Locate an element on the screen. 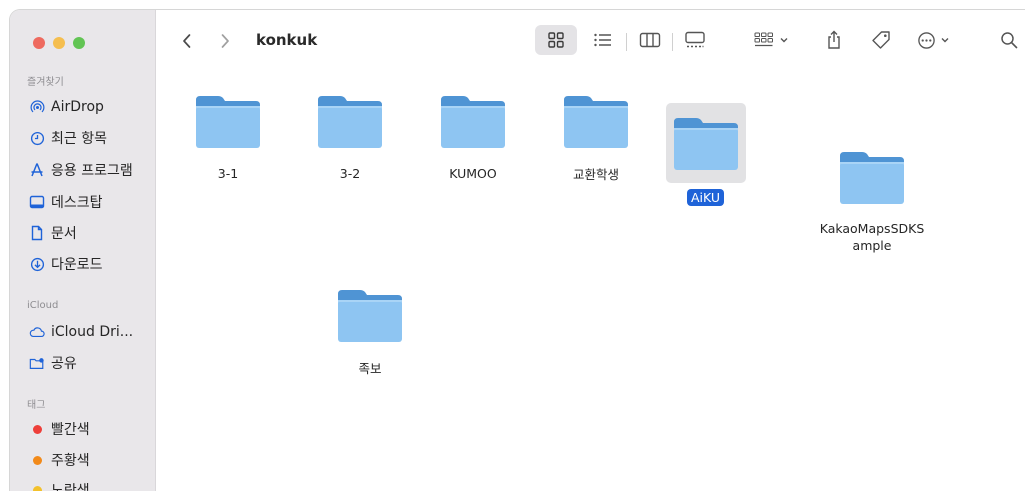 Image resolution: width=1025 pixels, height=491 pixels. cloud-icon is located at coordinates (37, 332).